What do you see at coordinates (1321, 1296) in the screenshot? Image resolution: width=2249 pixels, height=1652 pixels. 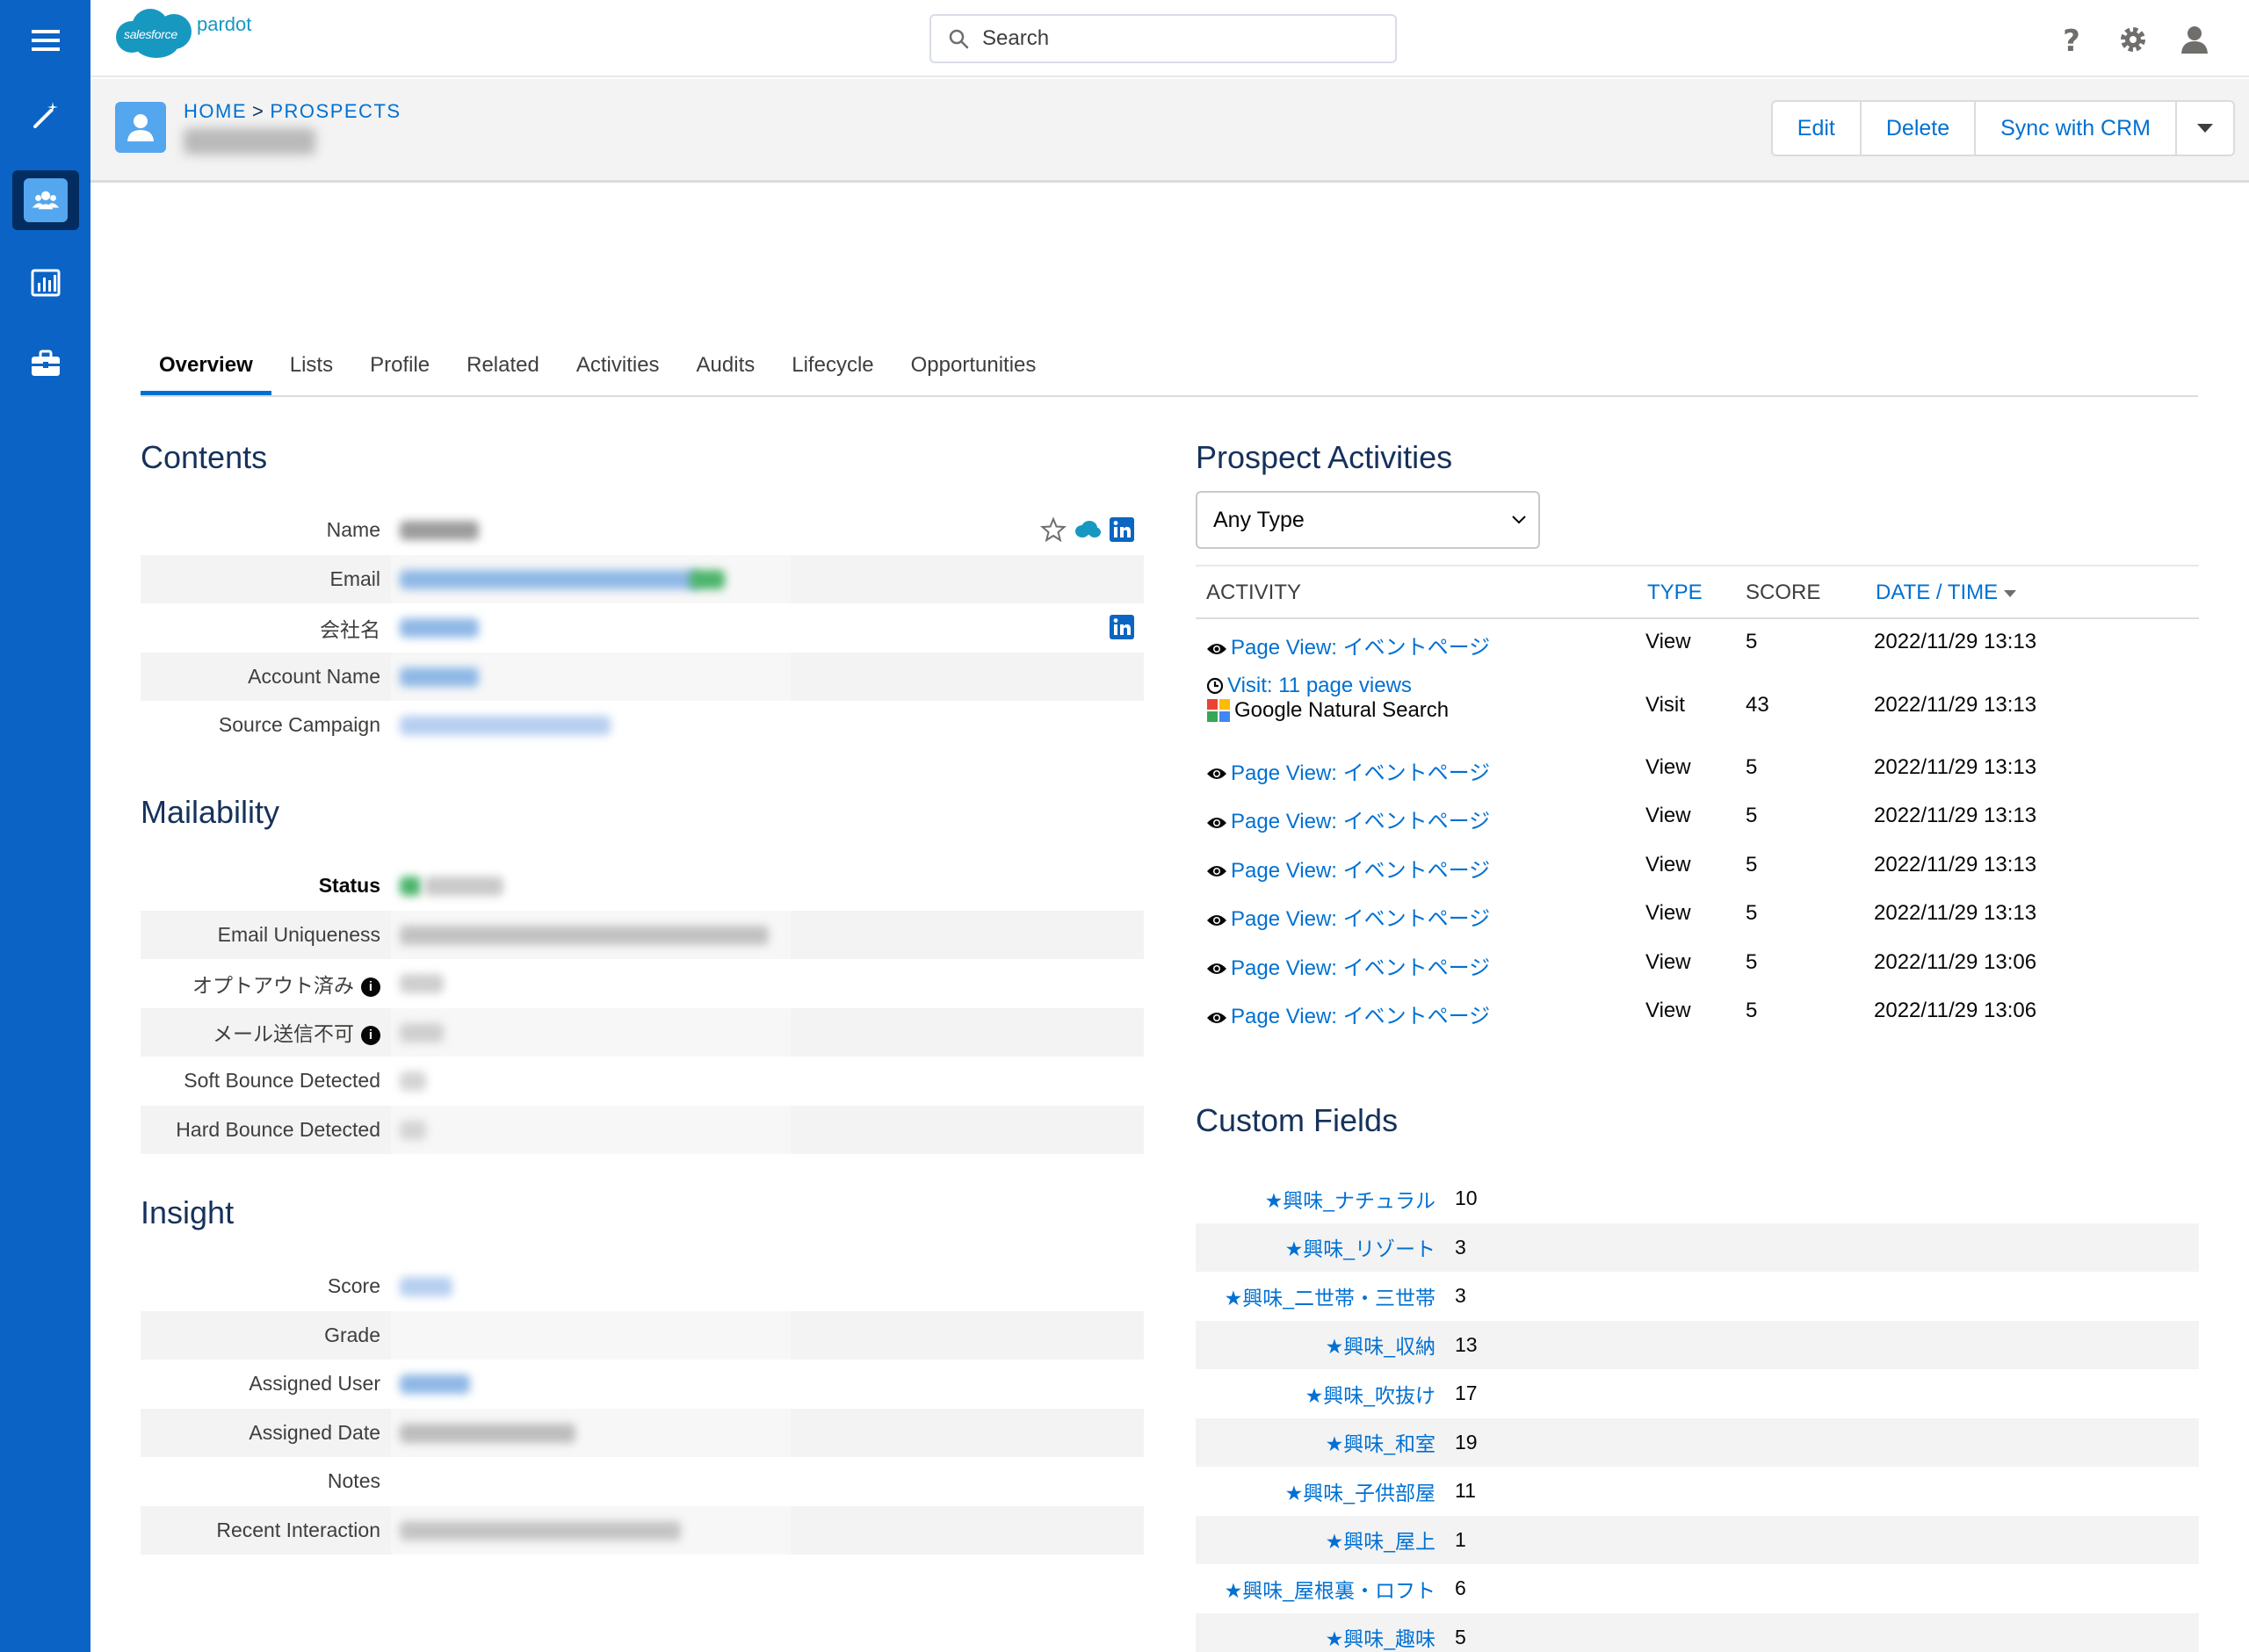 I see `custom-field-label: ★興味_二世帯・三世帯` at bounding box center [1321, 1296].